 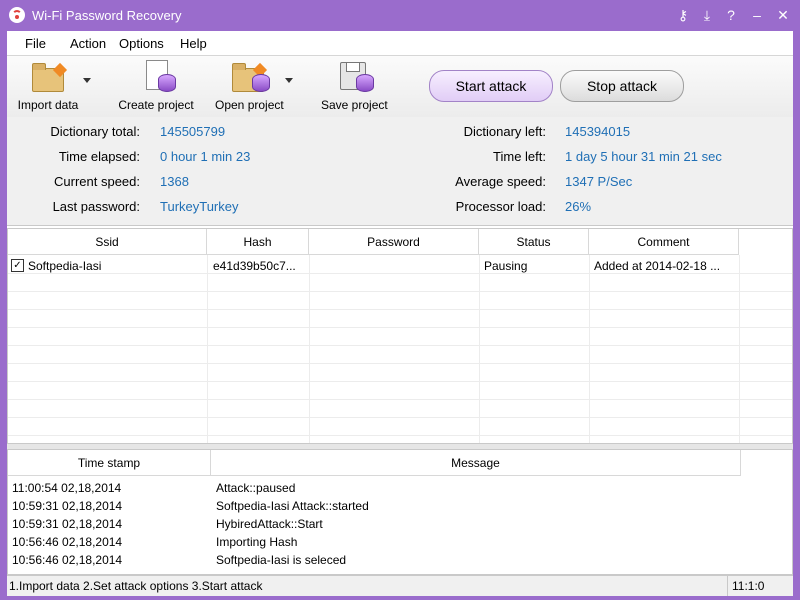 I want to click on download-icon: ⤓, so click(x=707, y=15).